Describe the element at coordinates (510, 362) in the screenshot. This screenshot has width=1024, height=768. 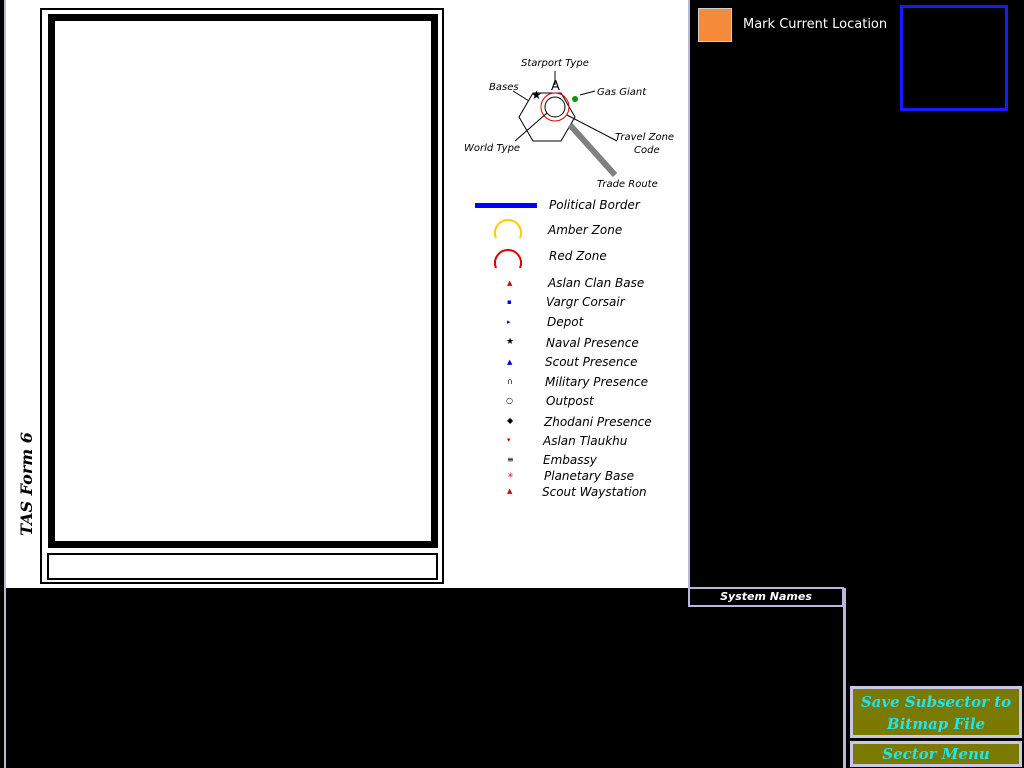
I see `scout-presence-icon: ▲` at that location.